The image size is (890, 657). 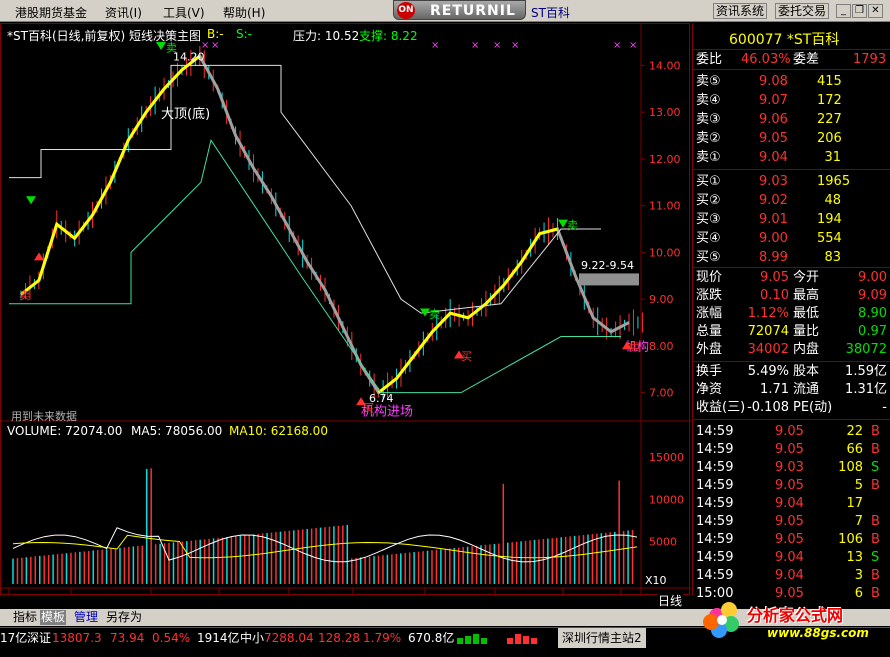 I want to click on tick-side: S, so click(x=875, y=557).